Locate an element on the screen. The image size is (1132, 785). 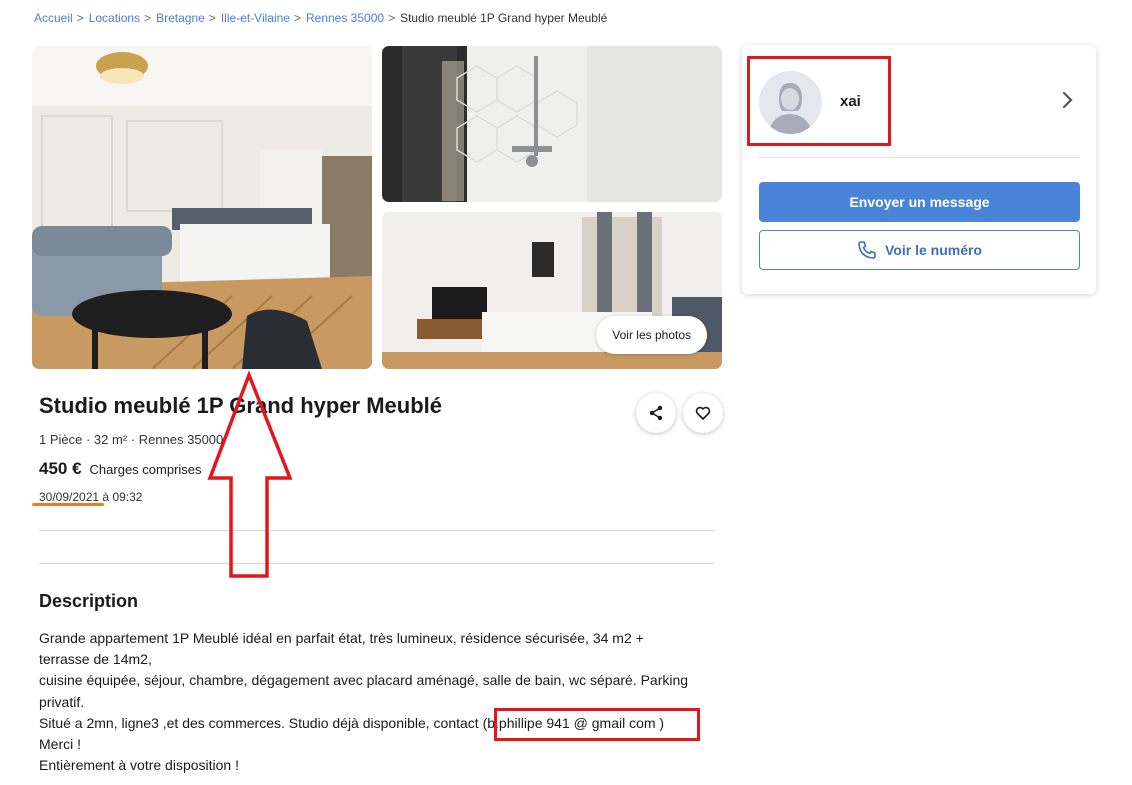
share-icon is located at coordinates (656, 413).